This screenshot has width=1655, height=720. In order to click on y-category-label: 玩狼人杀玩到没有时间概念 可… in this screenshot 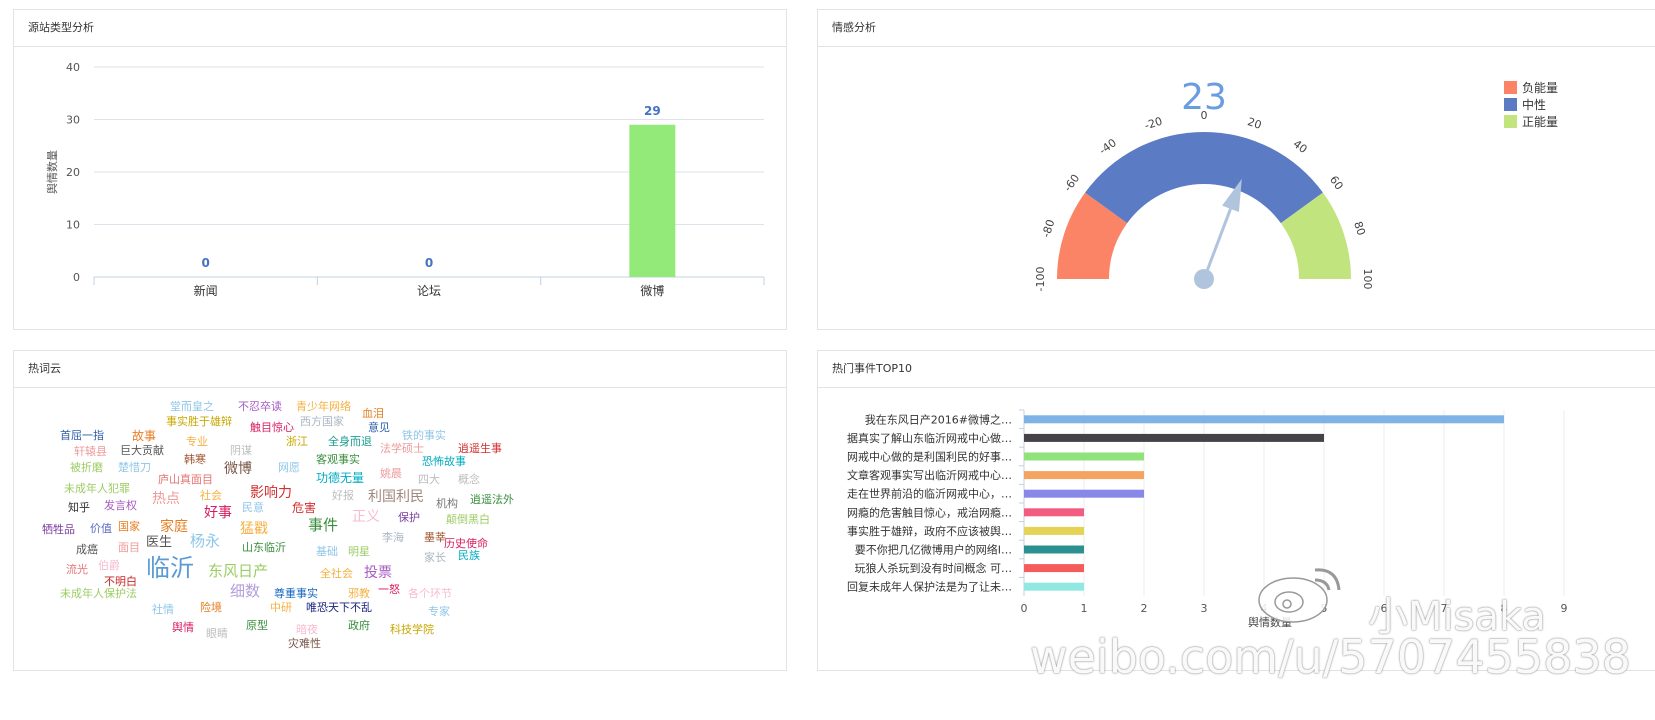, I will do `click(934, 568)`.